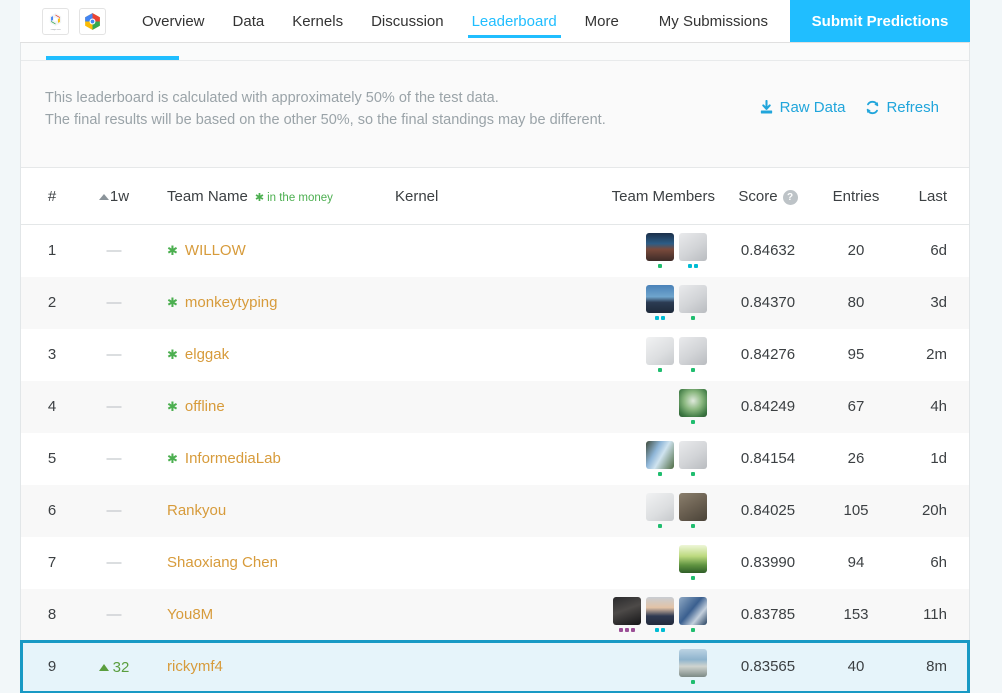 Image resolution: width=1002 pixels, height=693 pixels. What do you see at coordinates (934, 510) in the screenshot?
I see `cell-last-submission: 20h` at bounding box center [934, 510].